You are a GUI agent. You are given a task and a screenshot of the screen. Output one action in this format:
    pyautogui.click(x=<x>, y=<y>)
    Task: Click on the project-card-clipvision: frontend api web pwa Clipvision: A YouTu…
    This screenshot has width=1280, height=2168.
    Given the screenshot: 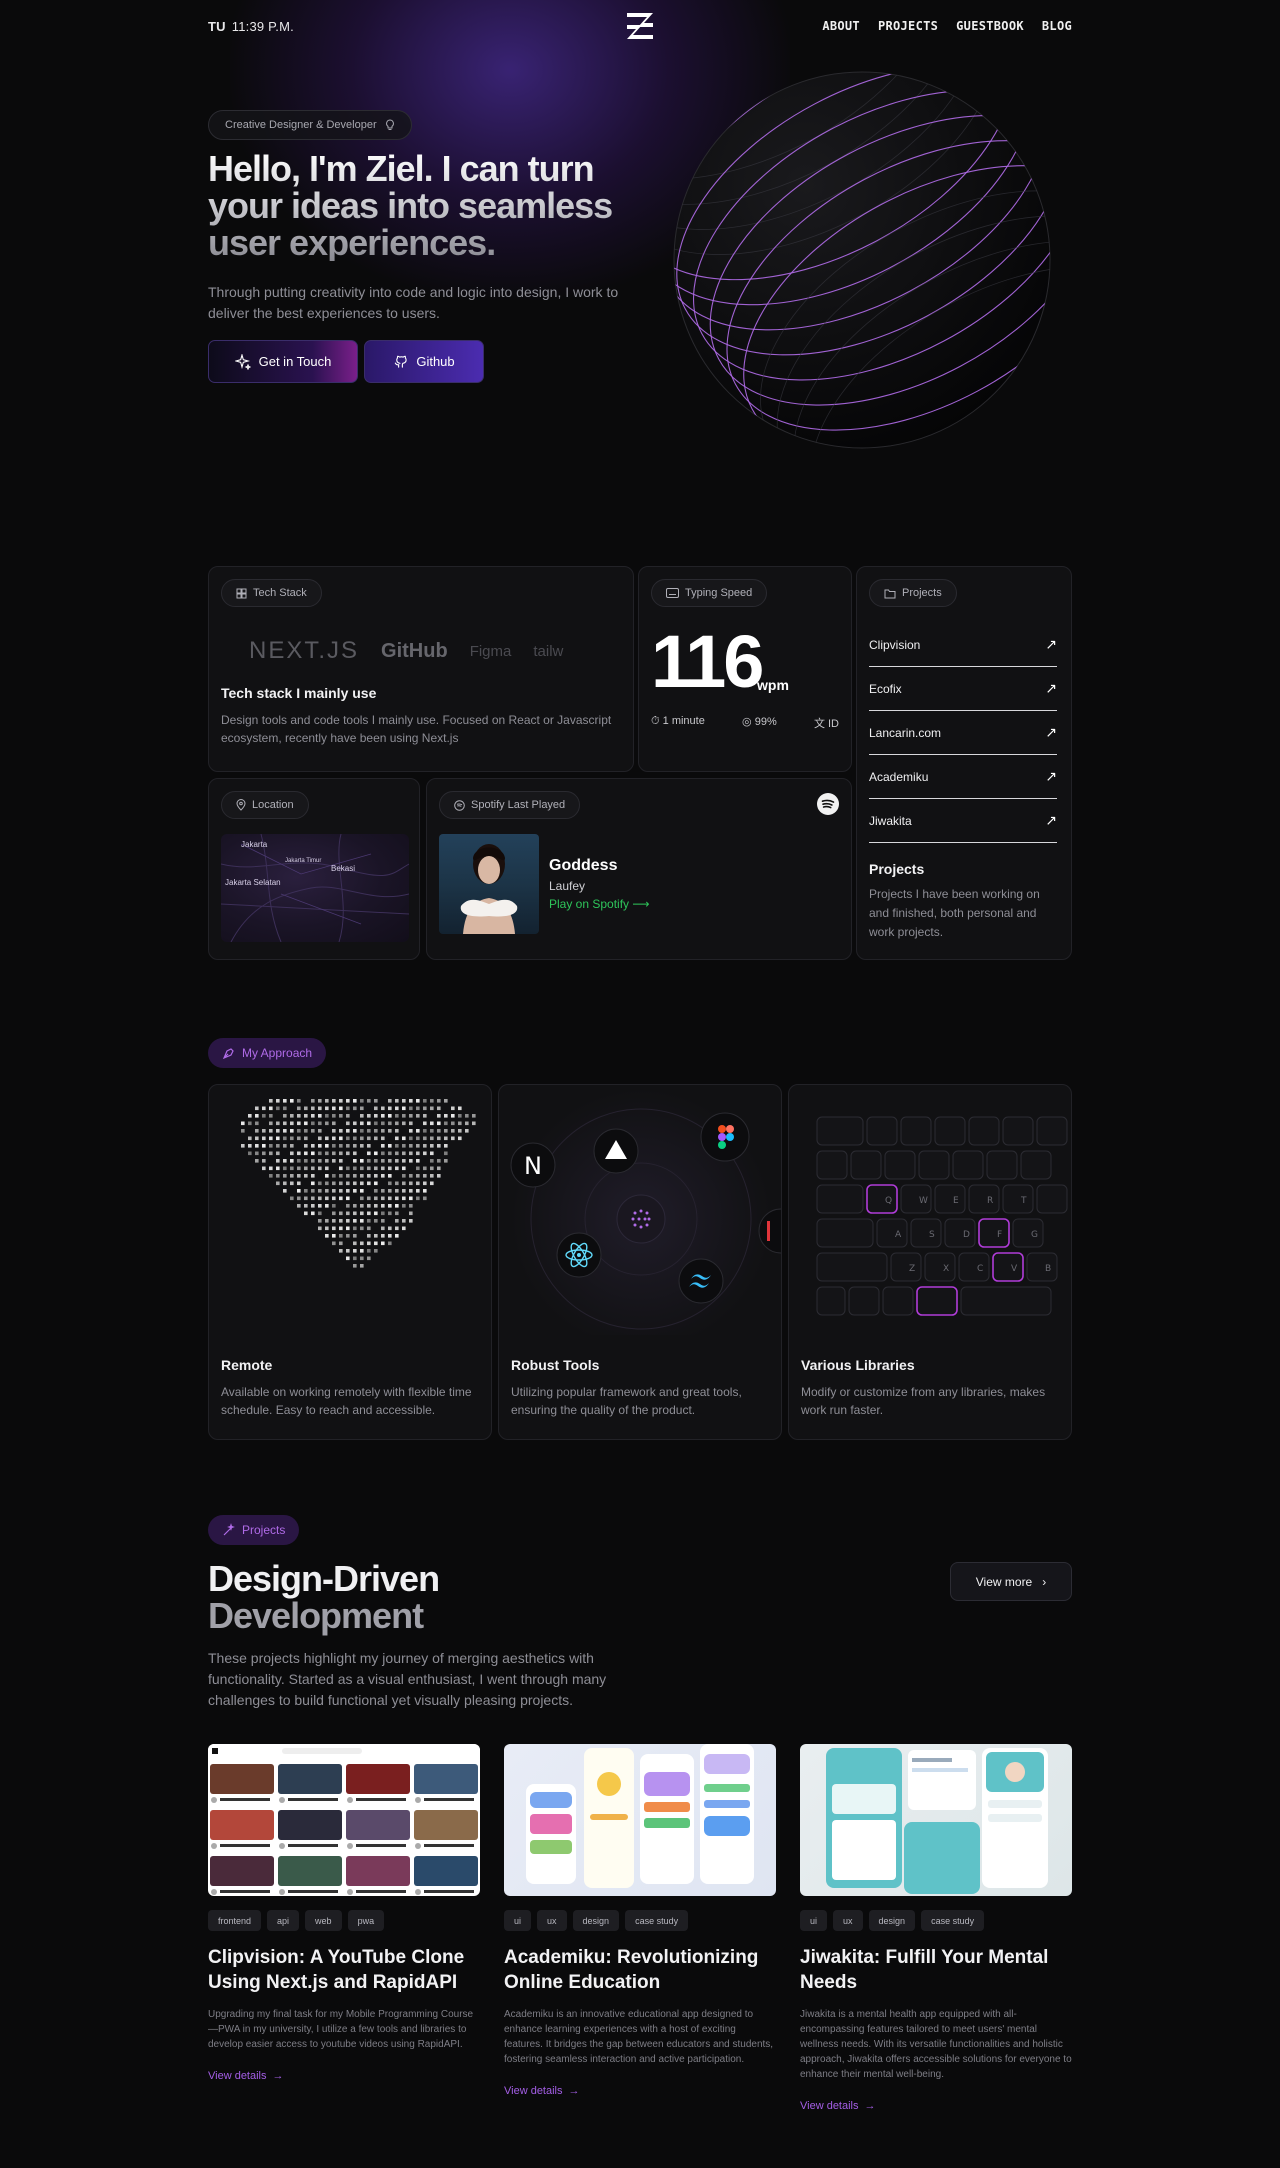 What is the action you would take?
    pyautogui.click(x=344, y=1913)
    